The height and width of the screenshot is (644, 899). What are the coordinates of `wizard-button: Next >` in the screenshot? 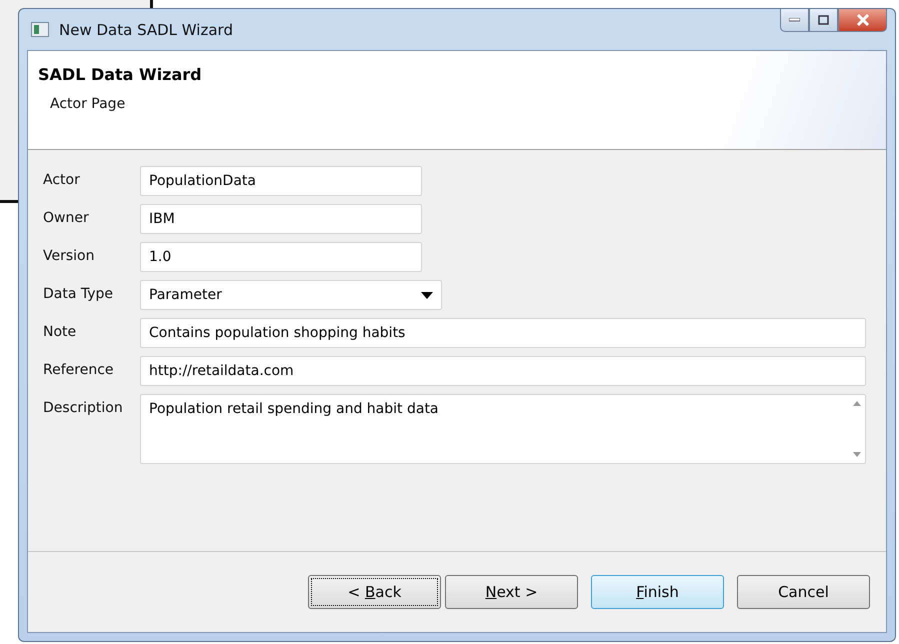 It's located at (511, 592).